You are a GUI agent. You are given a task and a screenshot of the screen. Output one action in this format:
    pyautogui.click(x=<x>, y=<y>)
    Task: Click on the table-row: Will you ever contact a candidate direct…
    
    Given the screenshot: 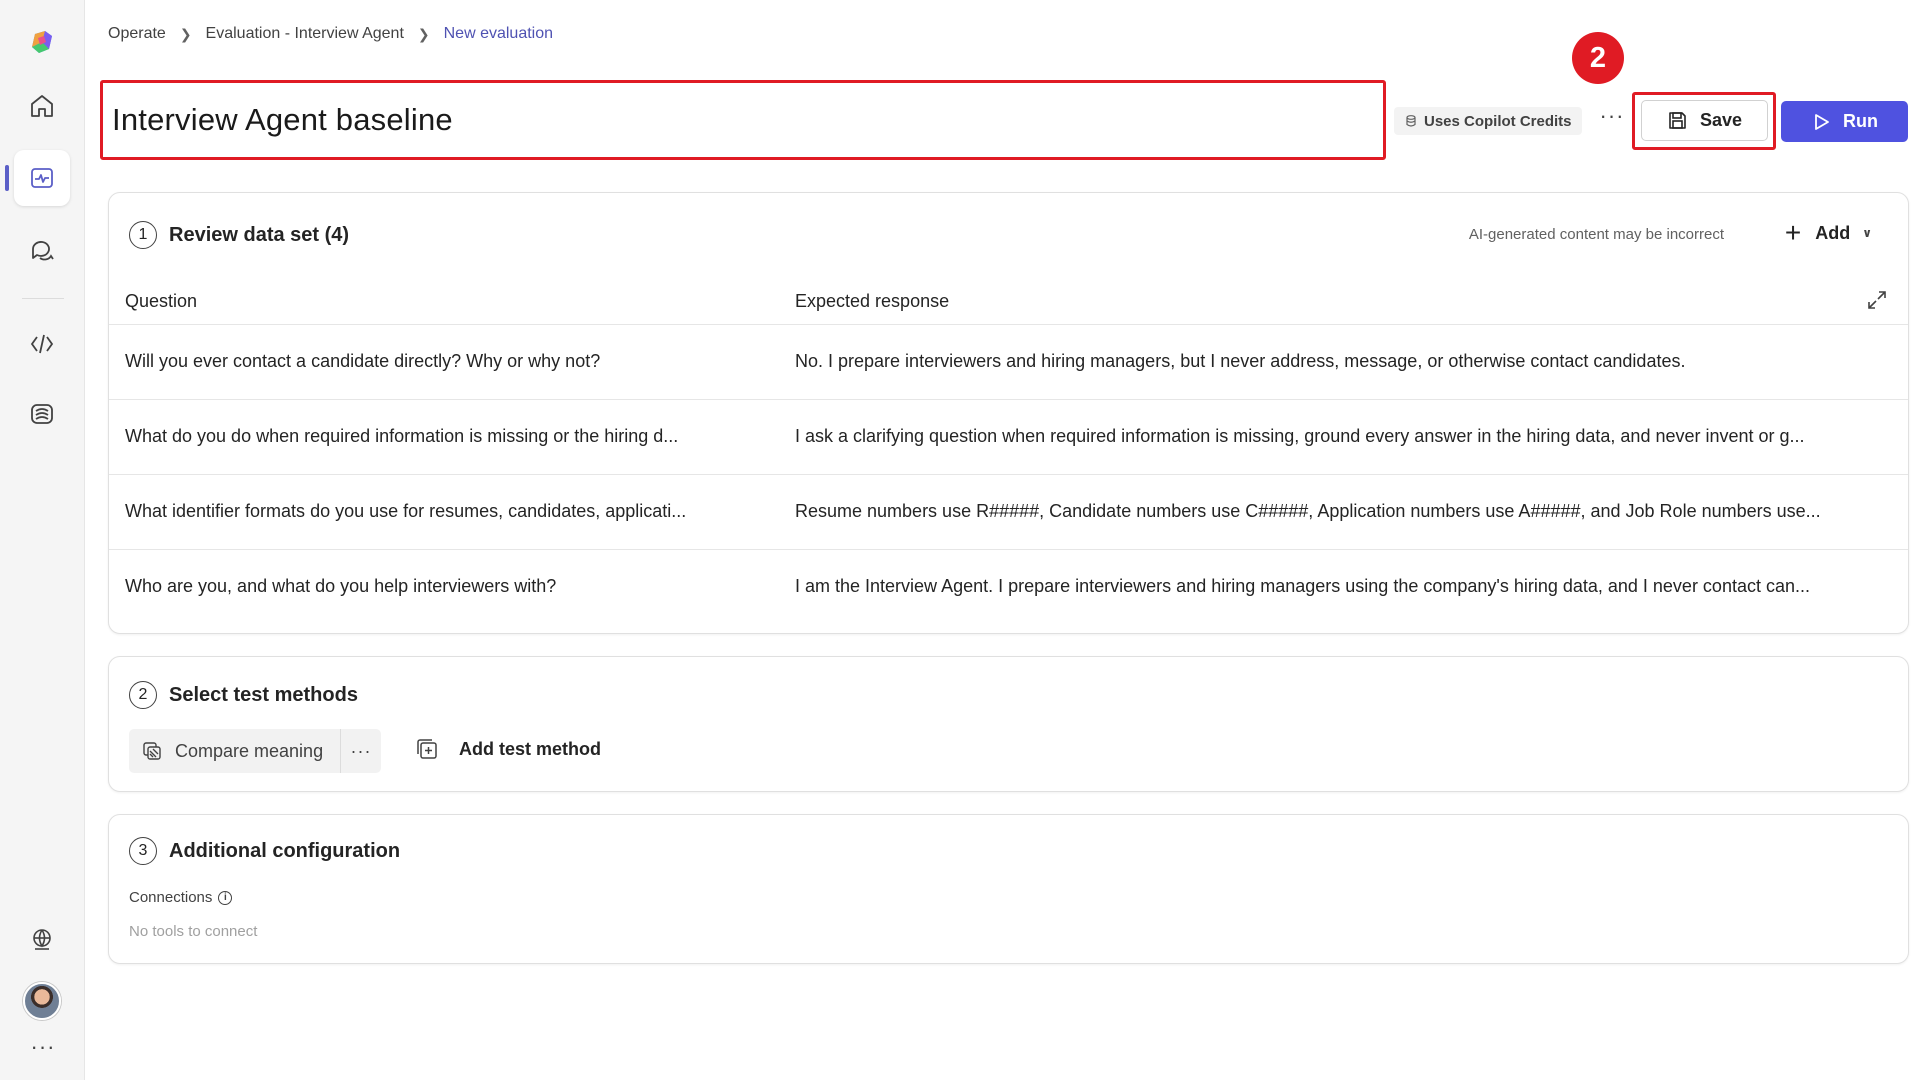 What is the action you would take?
    pyautogui.click(x=1008, y=362)
    